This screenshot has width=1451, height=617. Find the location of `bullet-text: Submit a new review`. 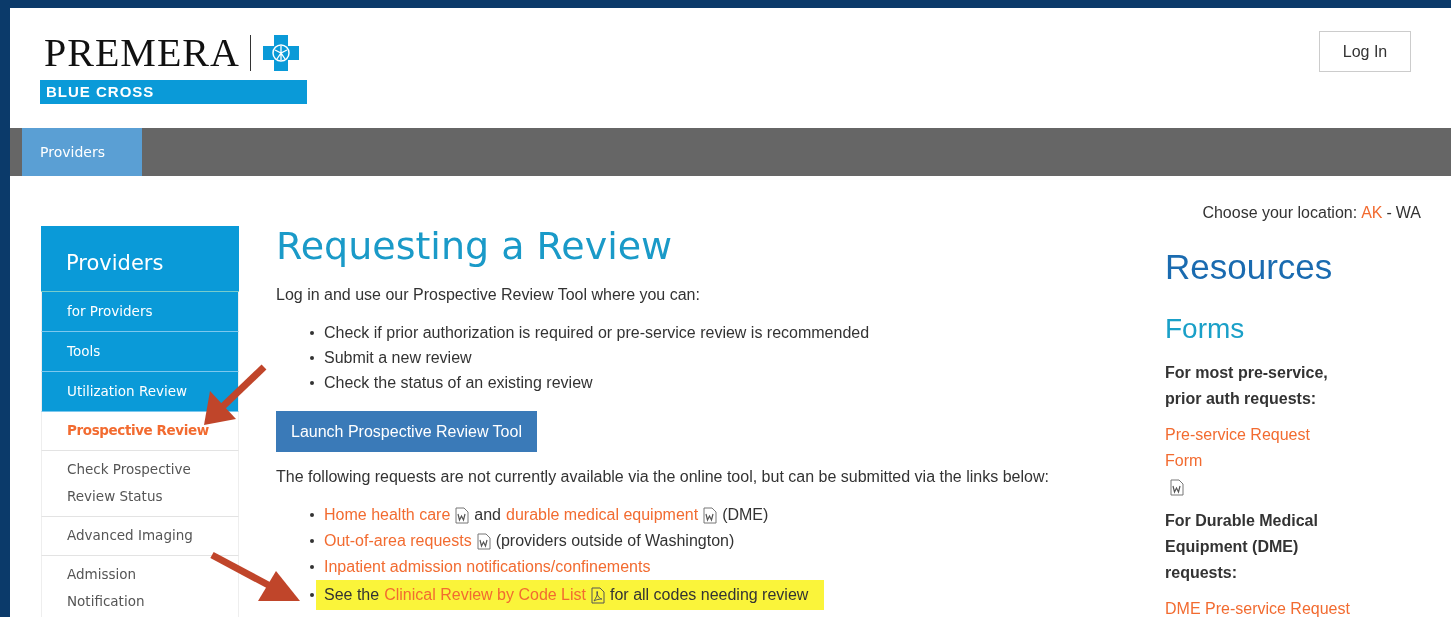

bullet-text: Submit a new review is located at coordinates (398, 358).